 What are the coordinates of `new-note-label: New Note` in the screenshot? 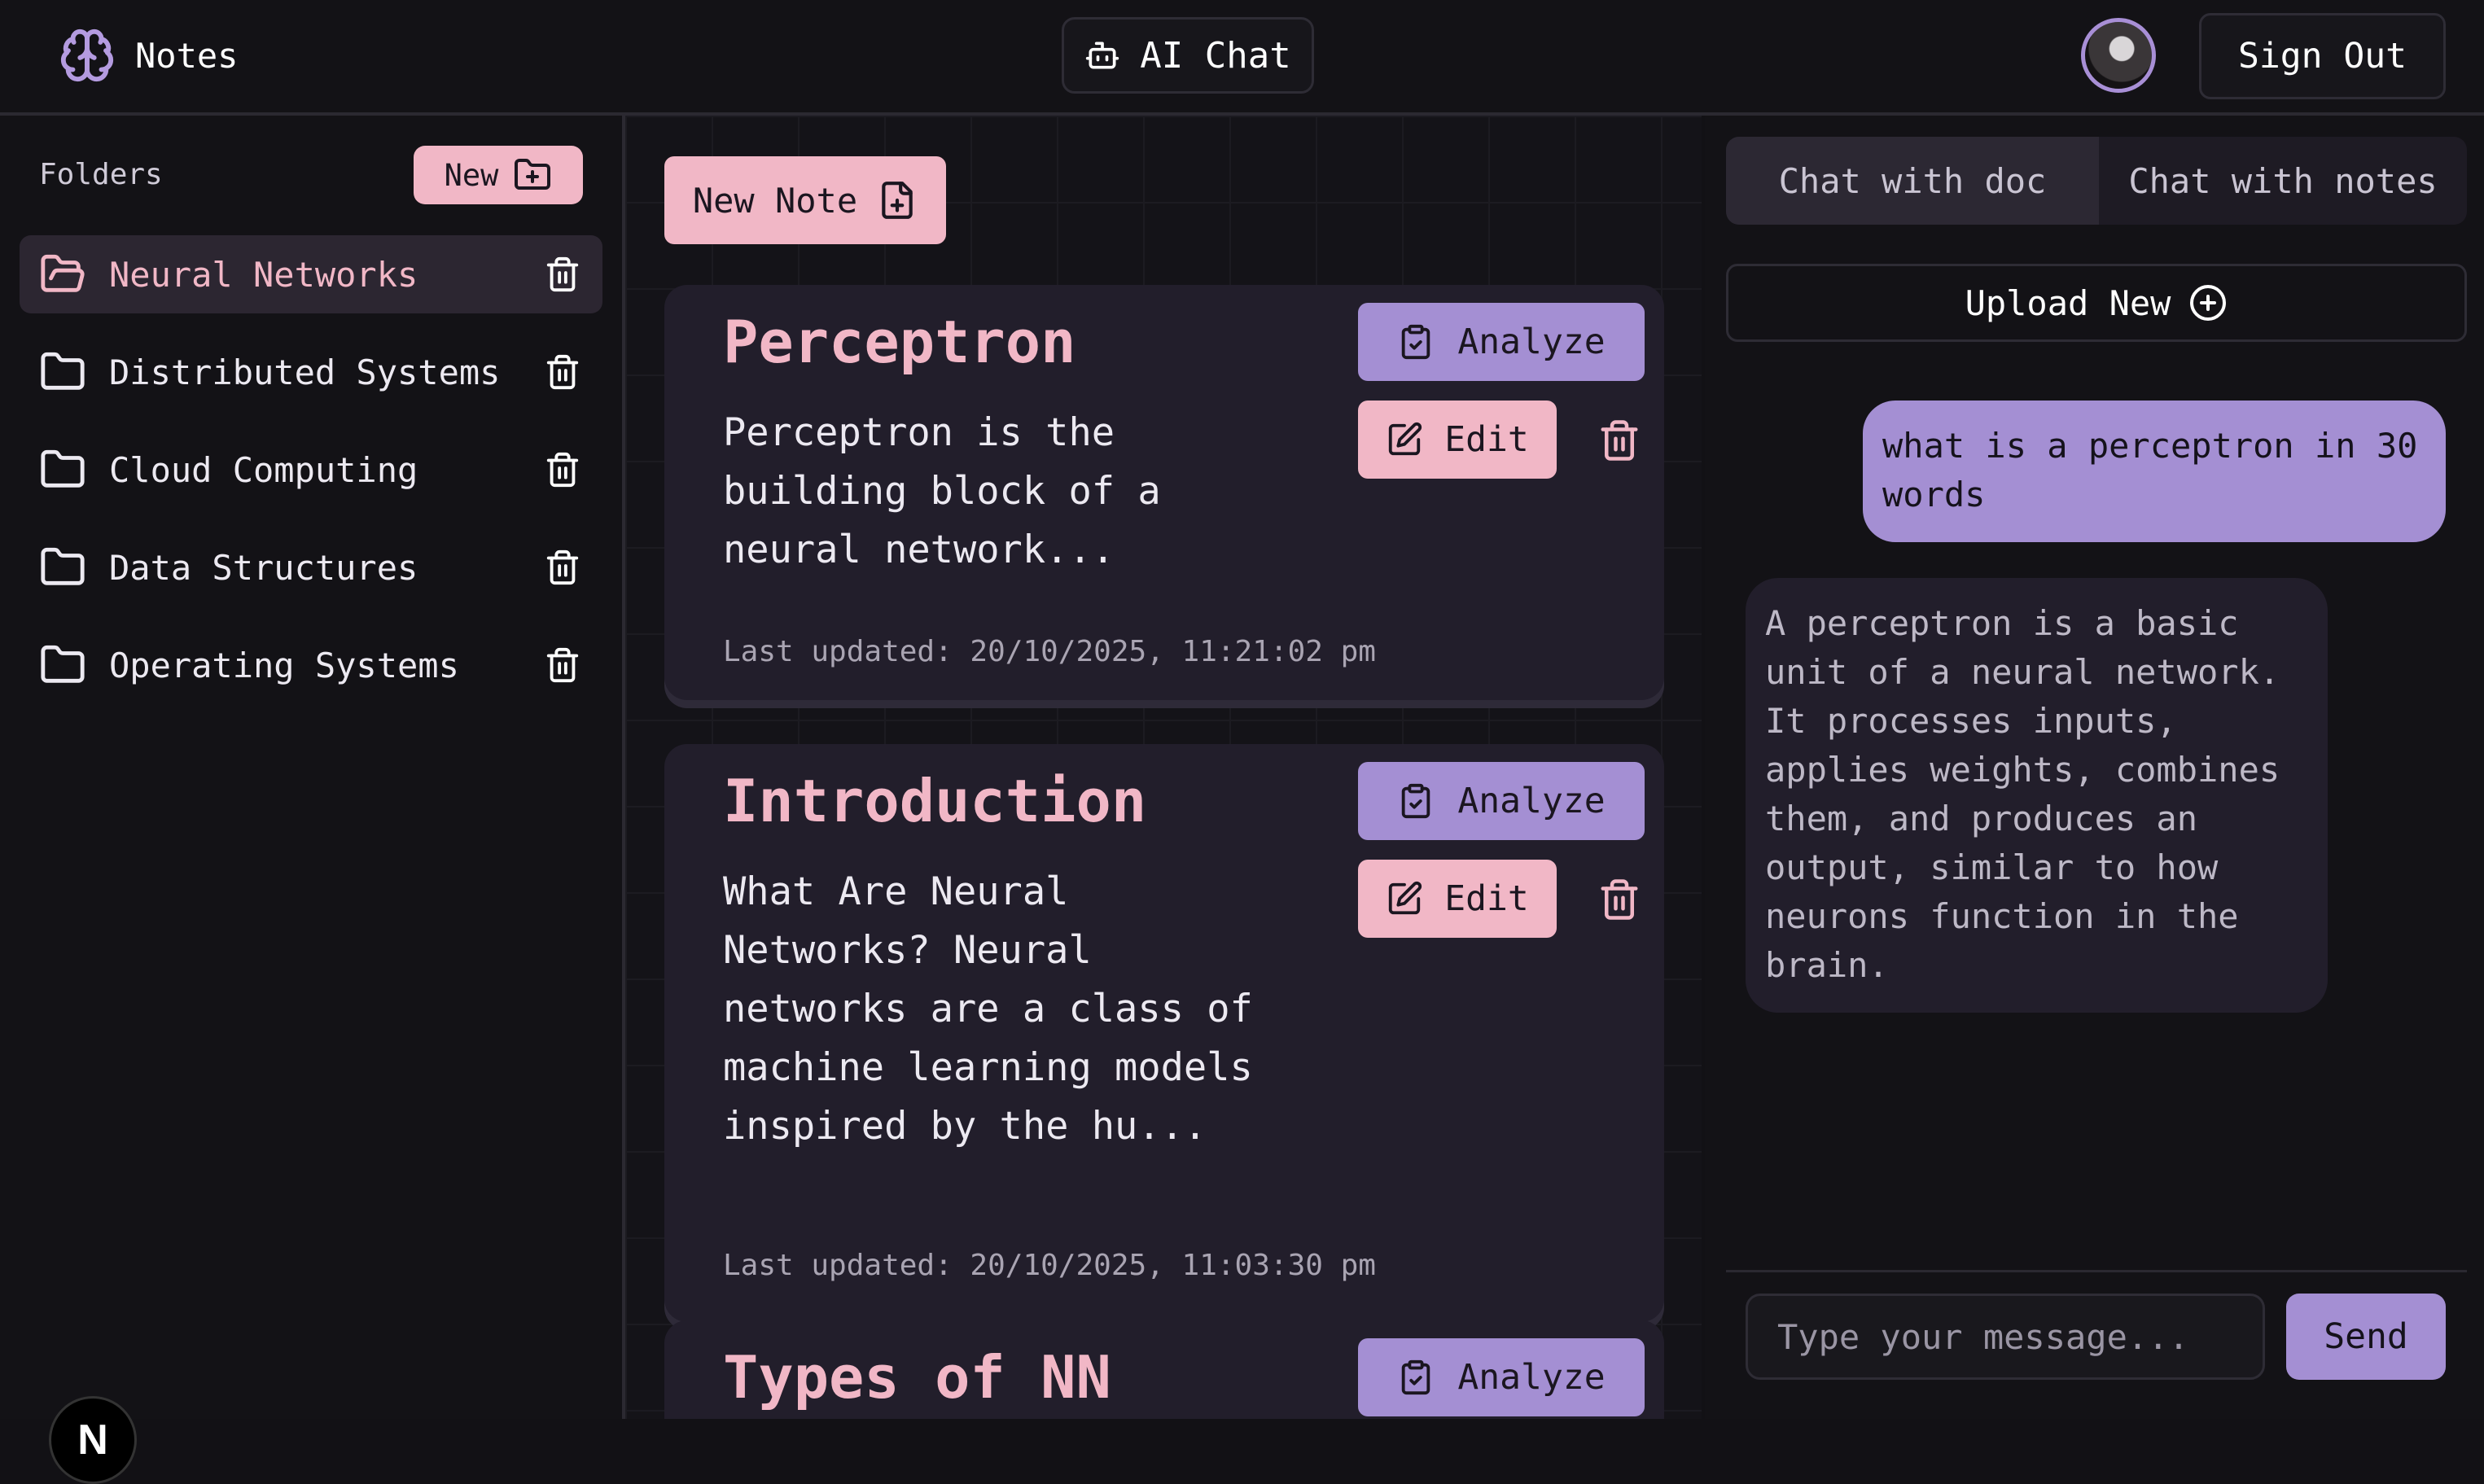 It's located at (775, 201).